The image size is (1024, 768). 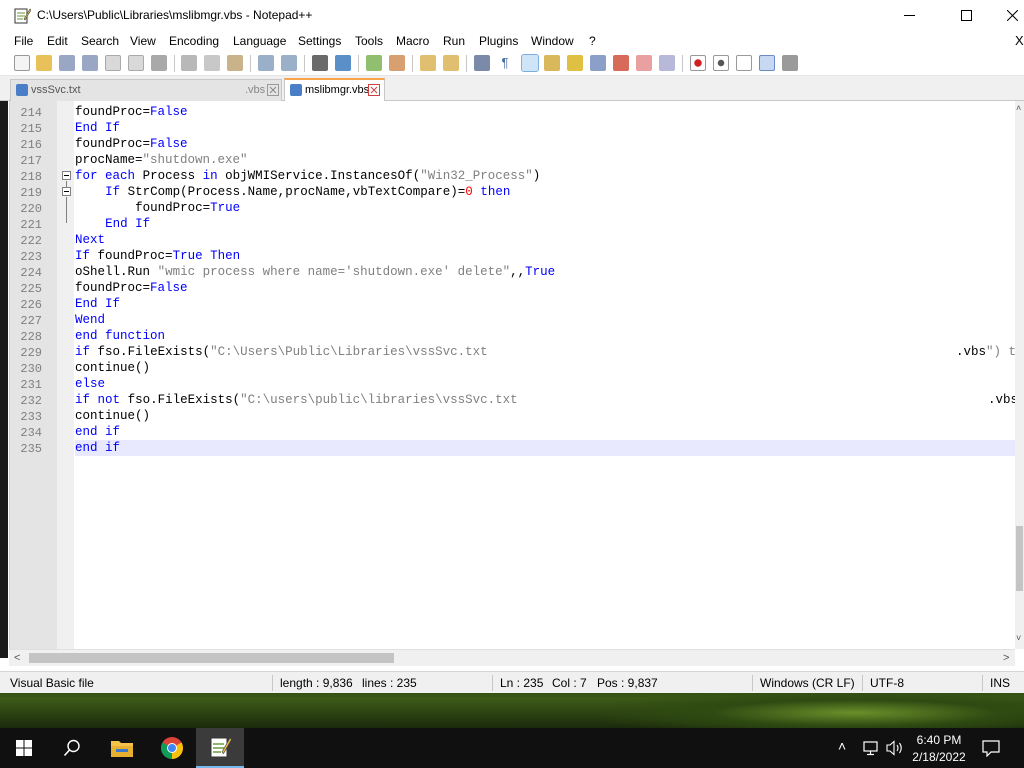 What do you see at coordinates (289, 63) in the screenshot?
I see `redo-icon` at bounding box center [289, 63].